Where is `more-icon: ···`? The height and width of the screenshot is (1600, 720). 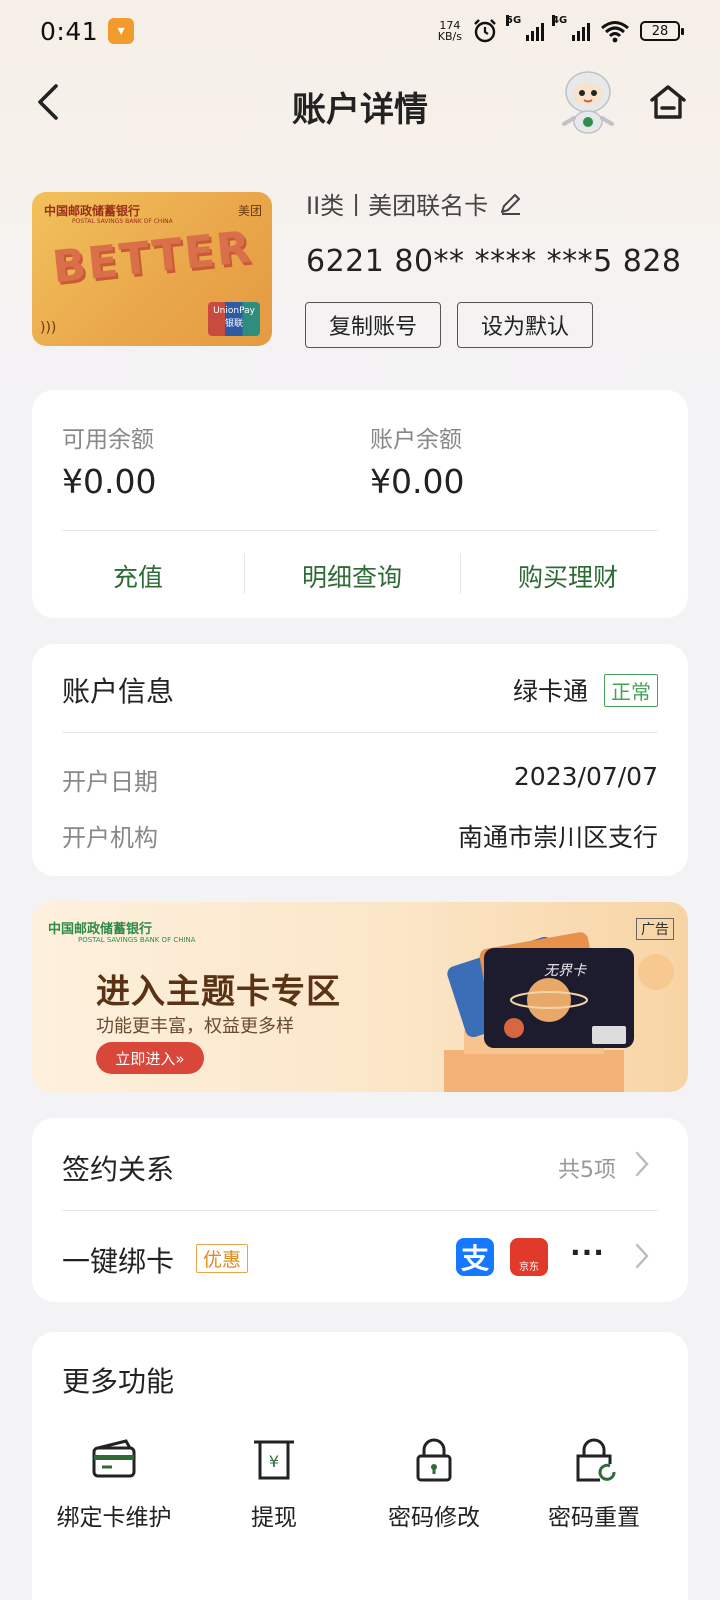 more-icon: ··· is located at coordinates (587, 1252).